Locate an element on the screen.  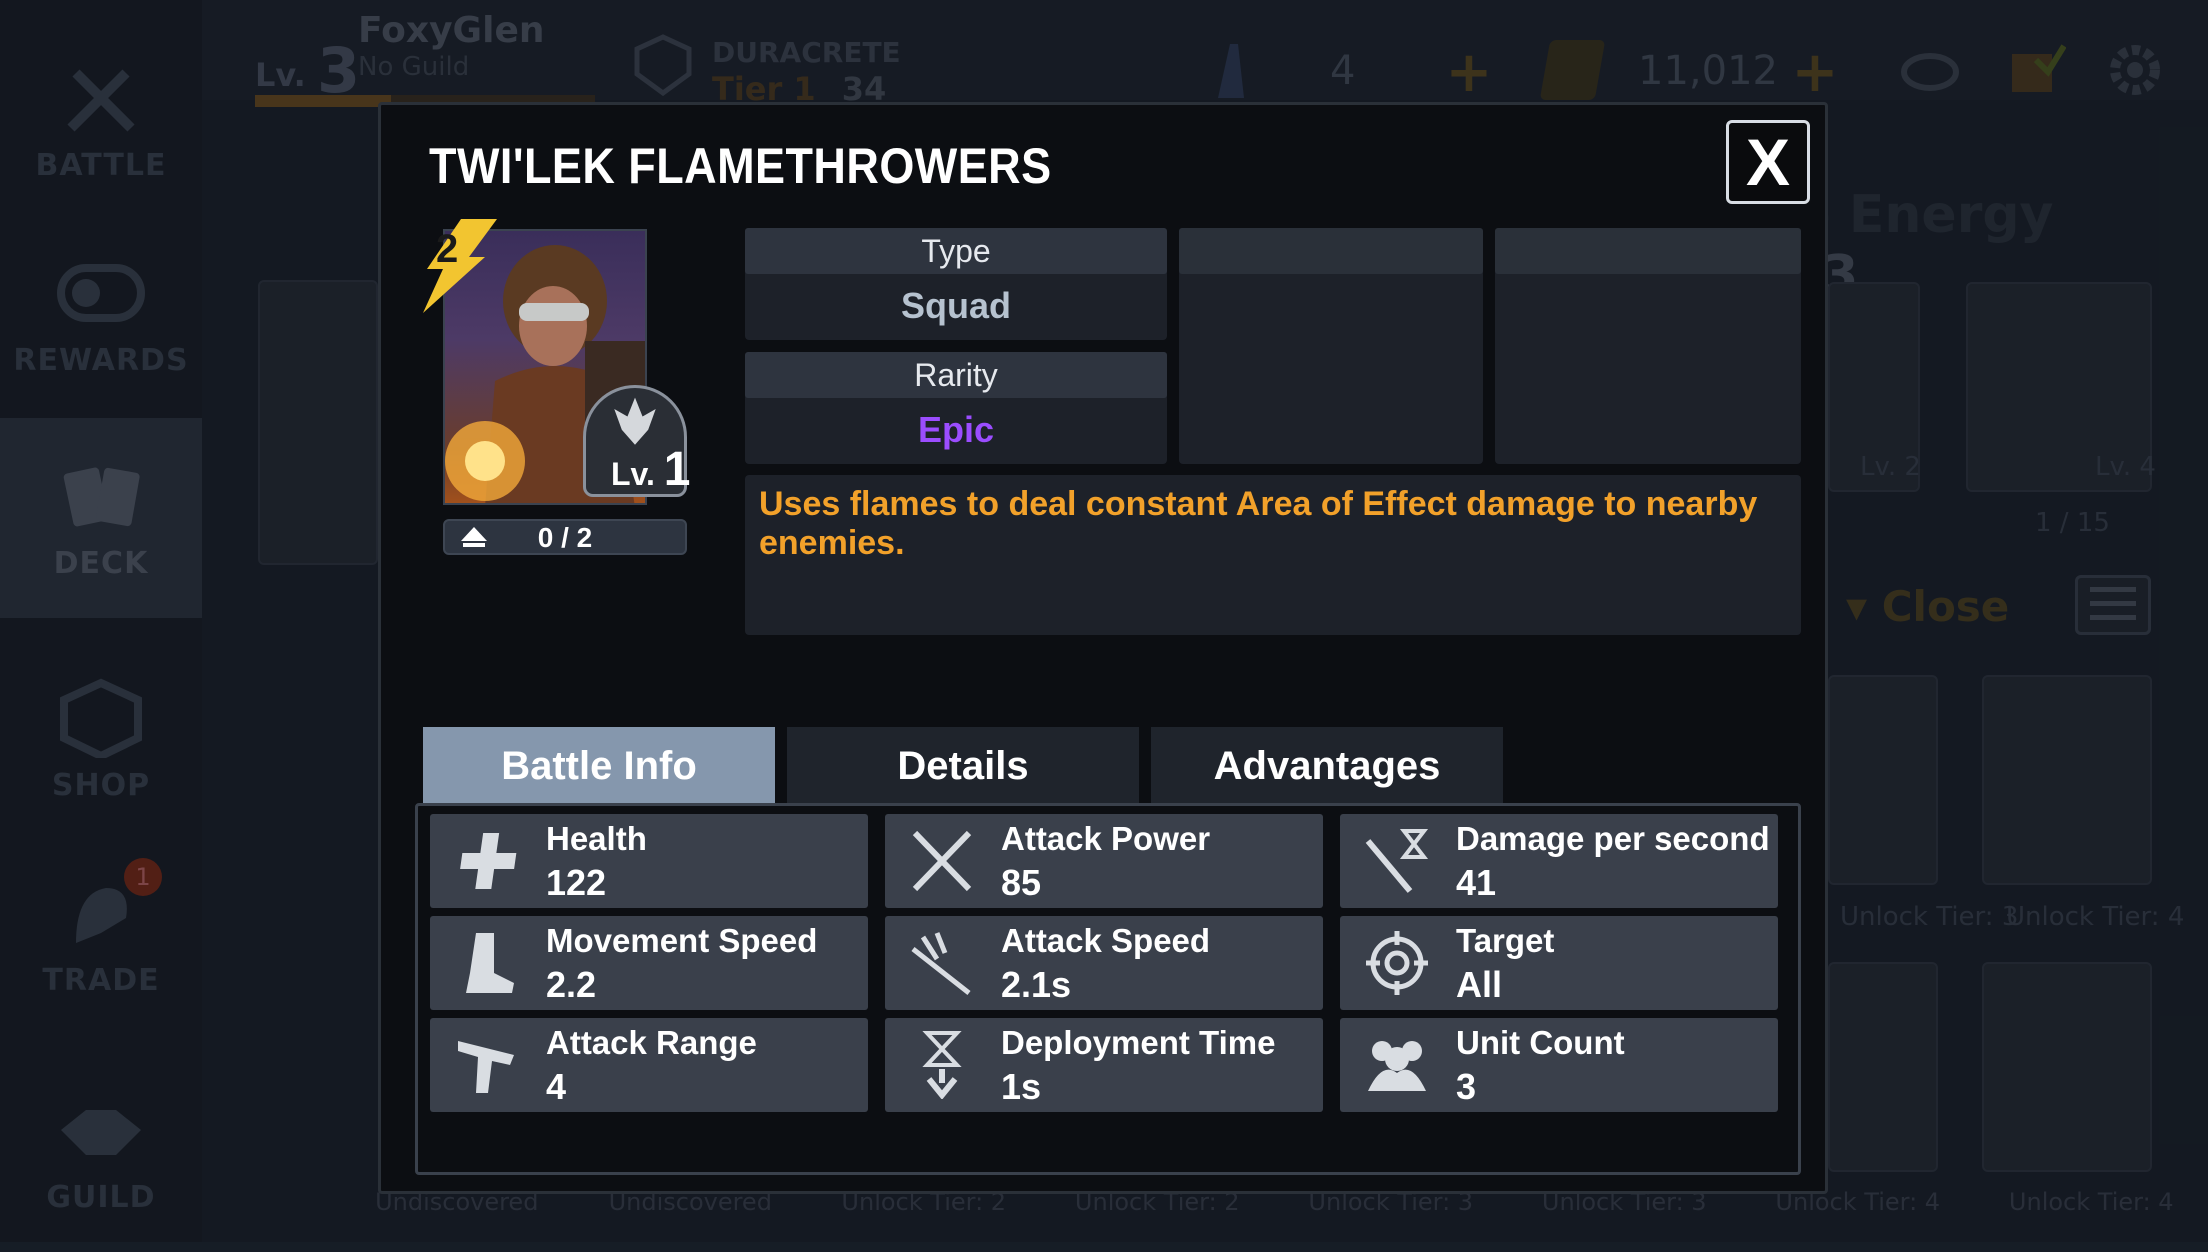
deploy-hourglass-icon is located at coordinates (942, 1065).